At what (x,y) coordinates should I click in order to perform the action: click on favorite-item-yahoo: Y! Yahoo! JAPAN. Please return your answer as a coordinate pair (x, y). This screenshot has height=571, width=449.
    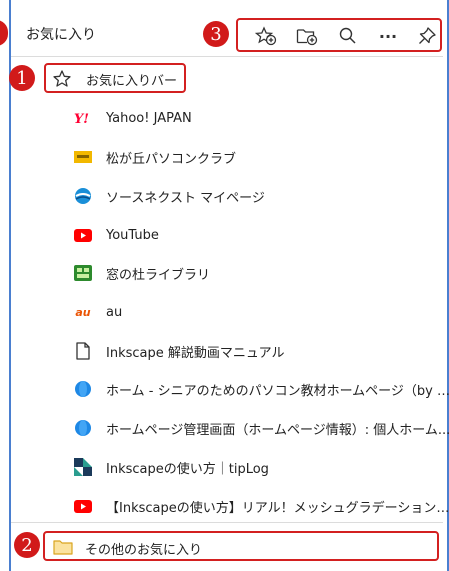
    Looking at the image, I should click on (133, 118).